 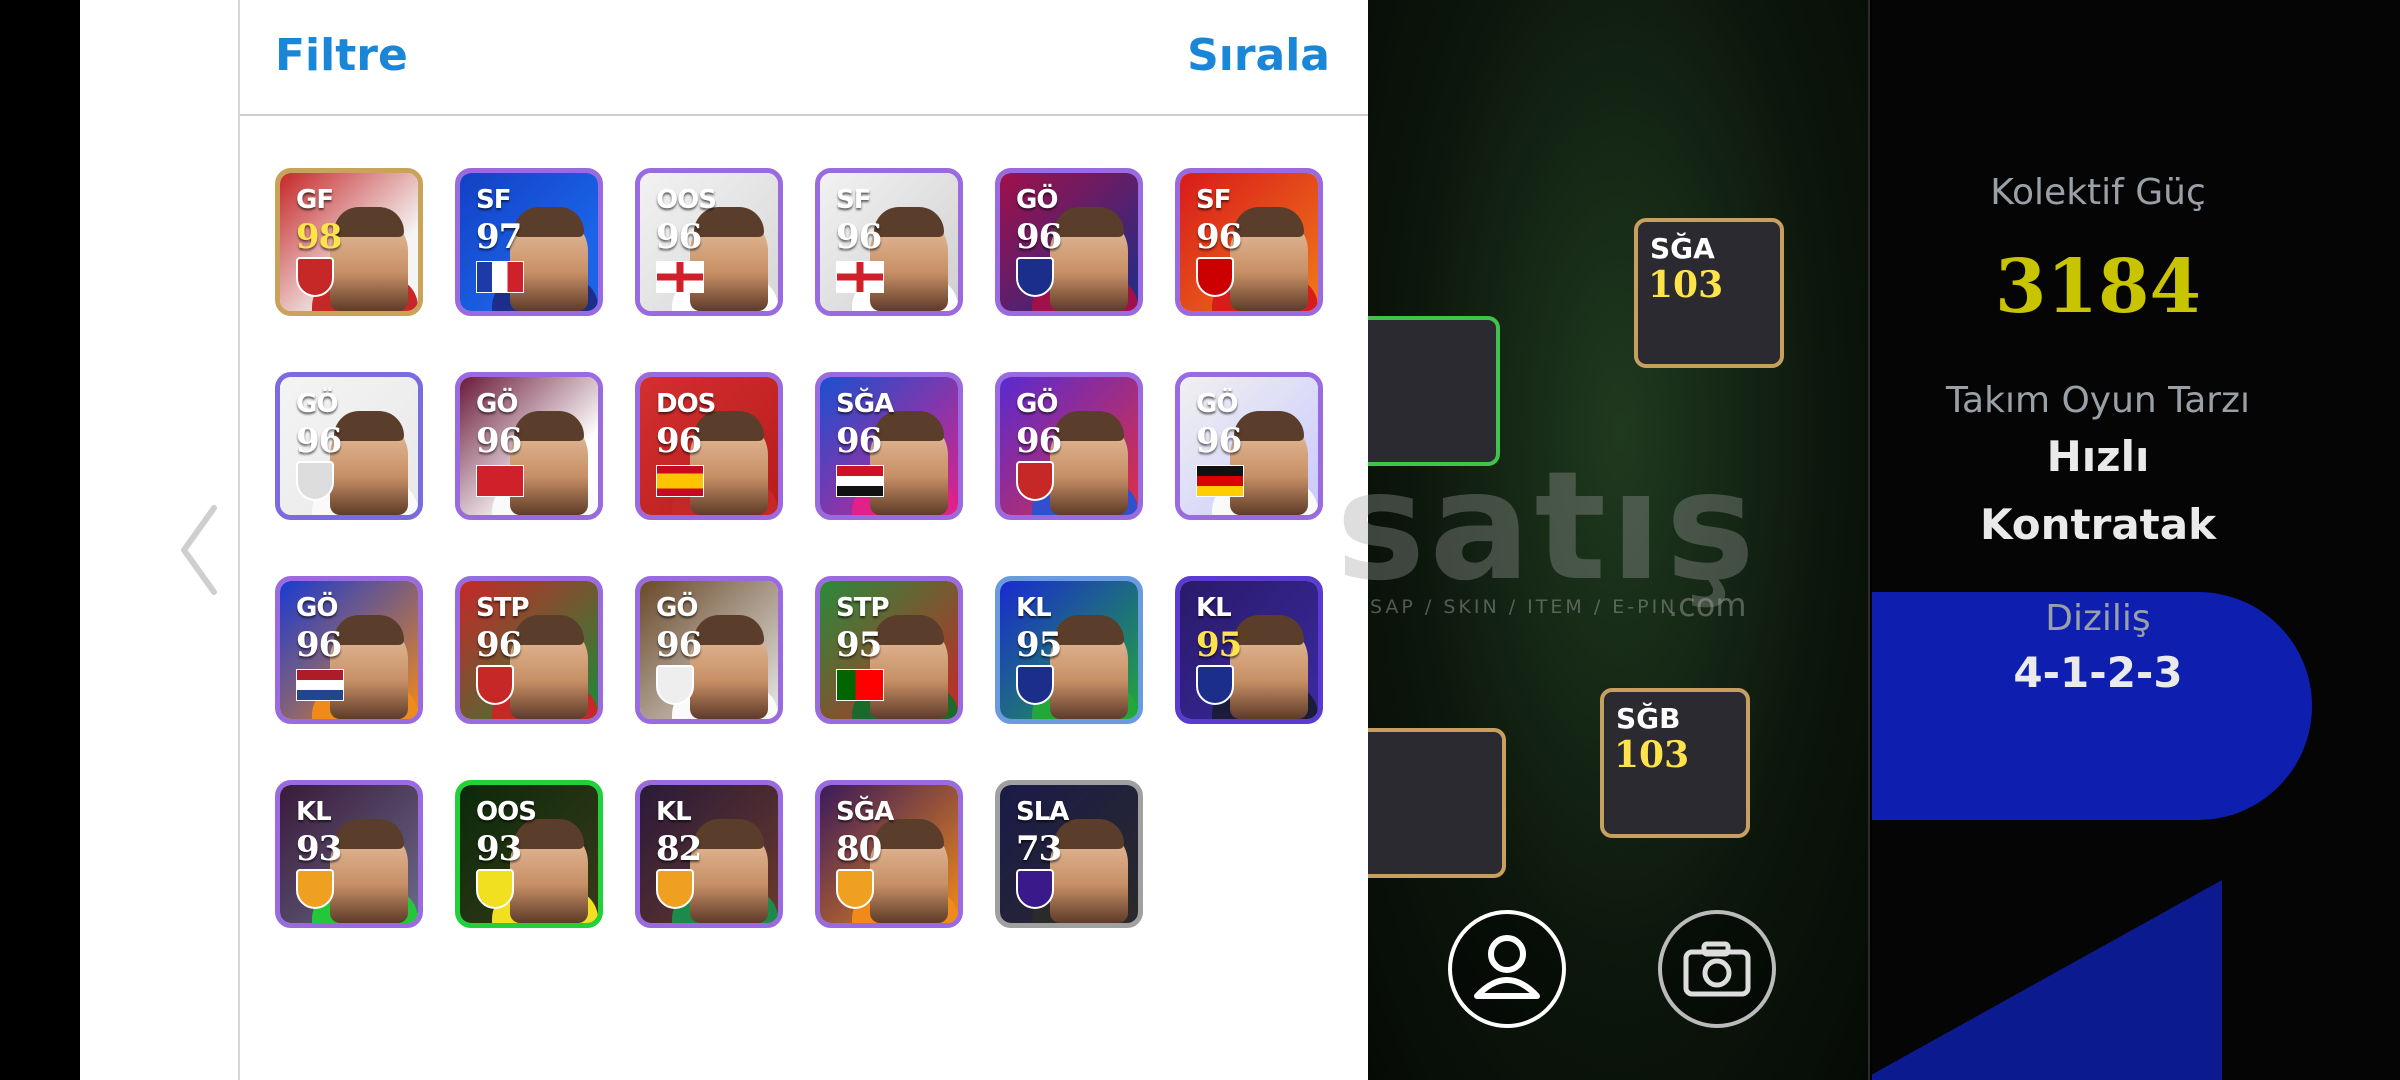 I want to click on sort-button: Sırala, so click(x=1258, y=55).